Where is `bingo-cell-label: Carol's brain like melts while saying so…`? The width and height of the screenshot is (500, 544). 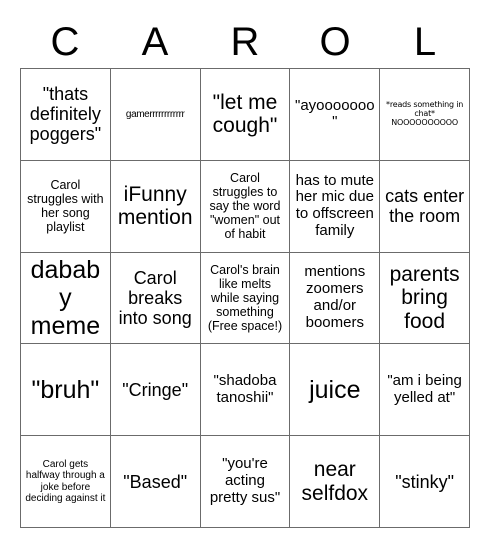
bingo-cell-label: Carol's brain like melts while saying so… is located at coordinates (245, 297).